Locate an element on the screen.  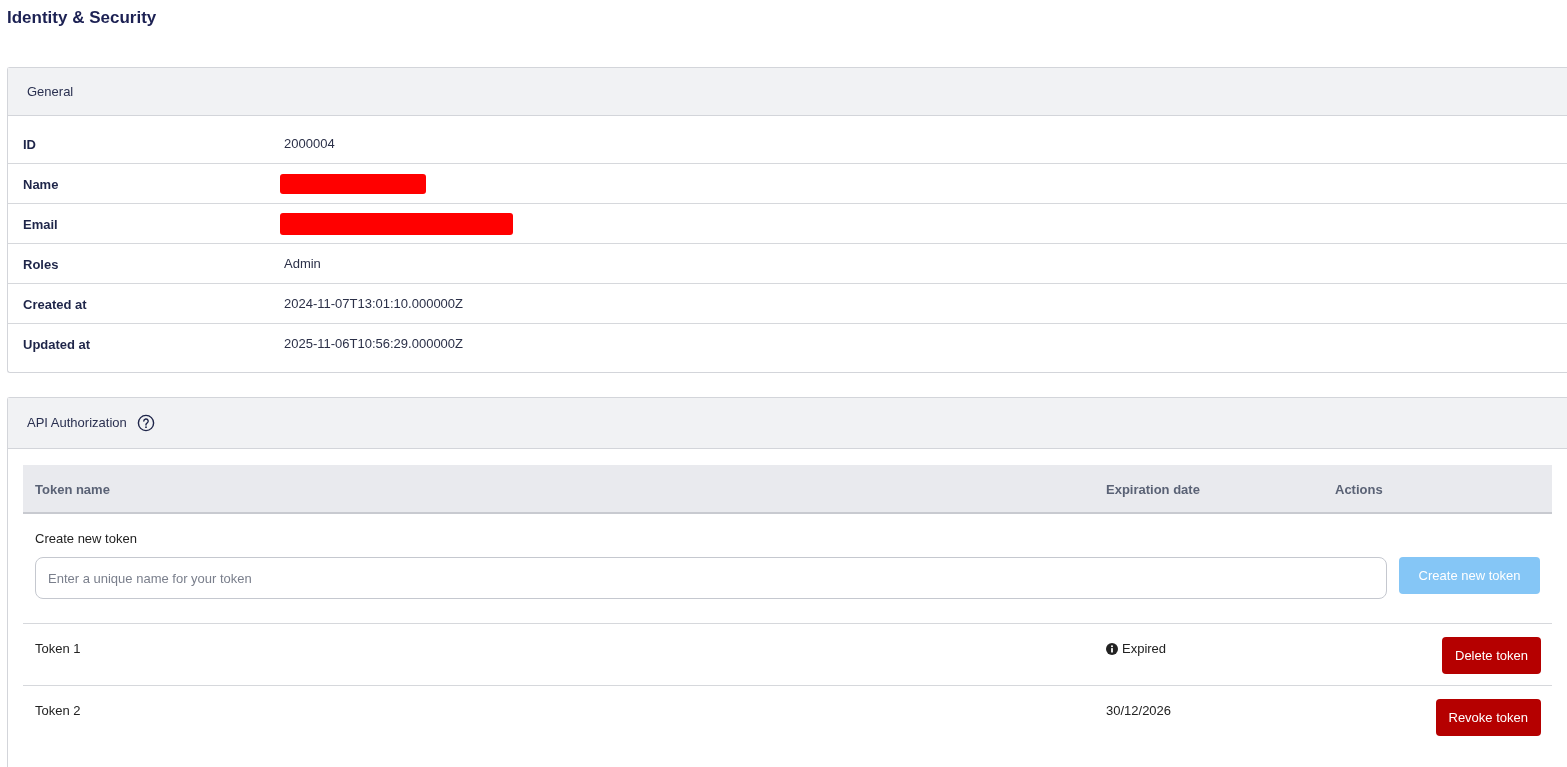
field-label: Create new token is located at coordinates (86, 539).